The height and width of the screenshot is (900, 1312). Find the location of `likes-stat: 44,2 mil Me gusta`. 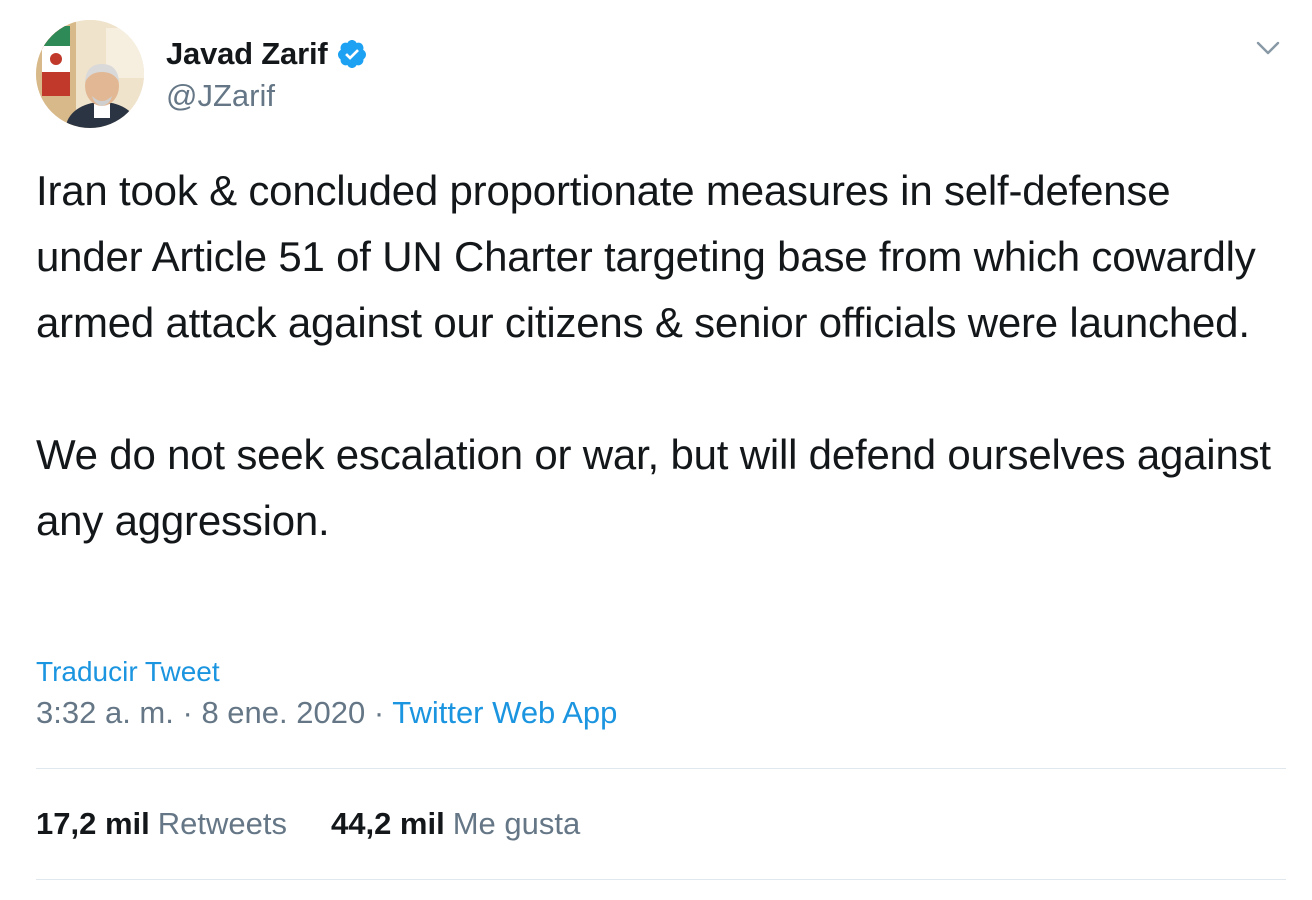

likes-stat: 44,2 mil Me gusta is located at coordinates (455, 824).